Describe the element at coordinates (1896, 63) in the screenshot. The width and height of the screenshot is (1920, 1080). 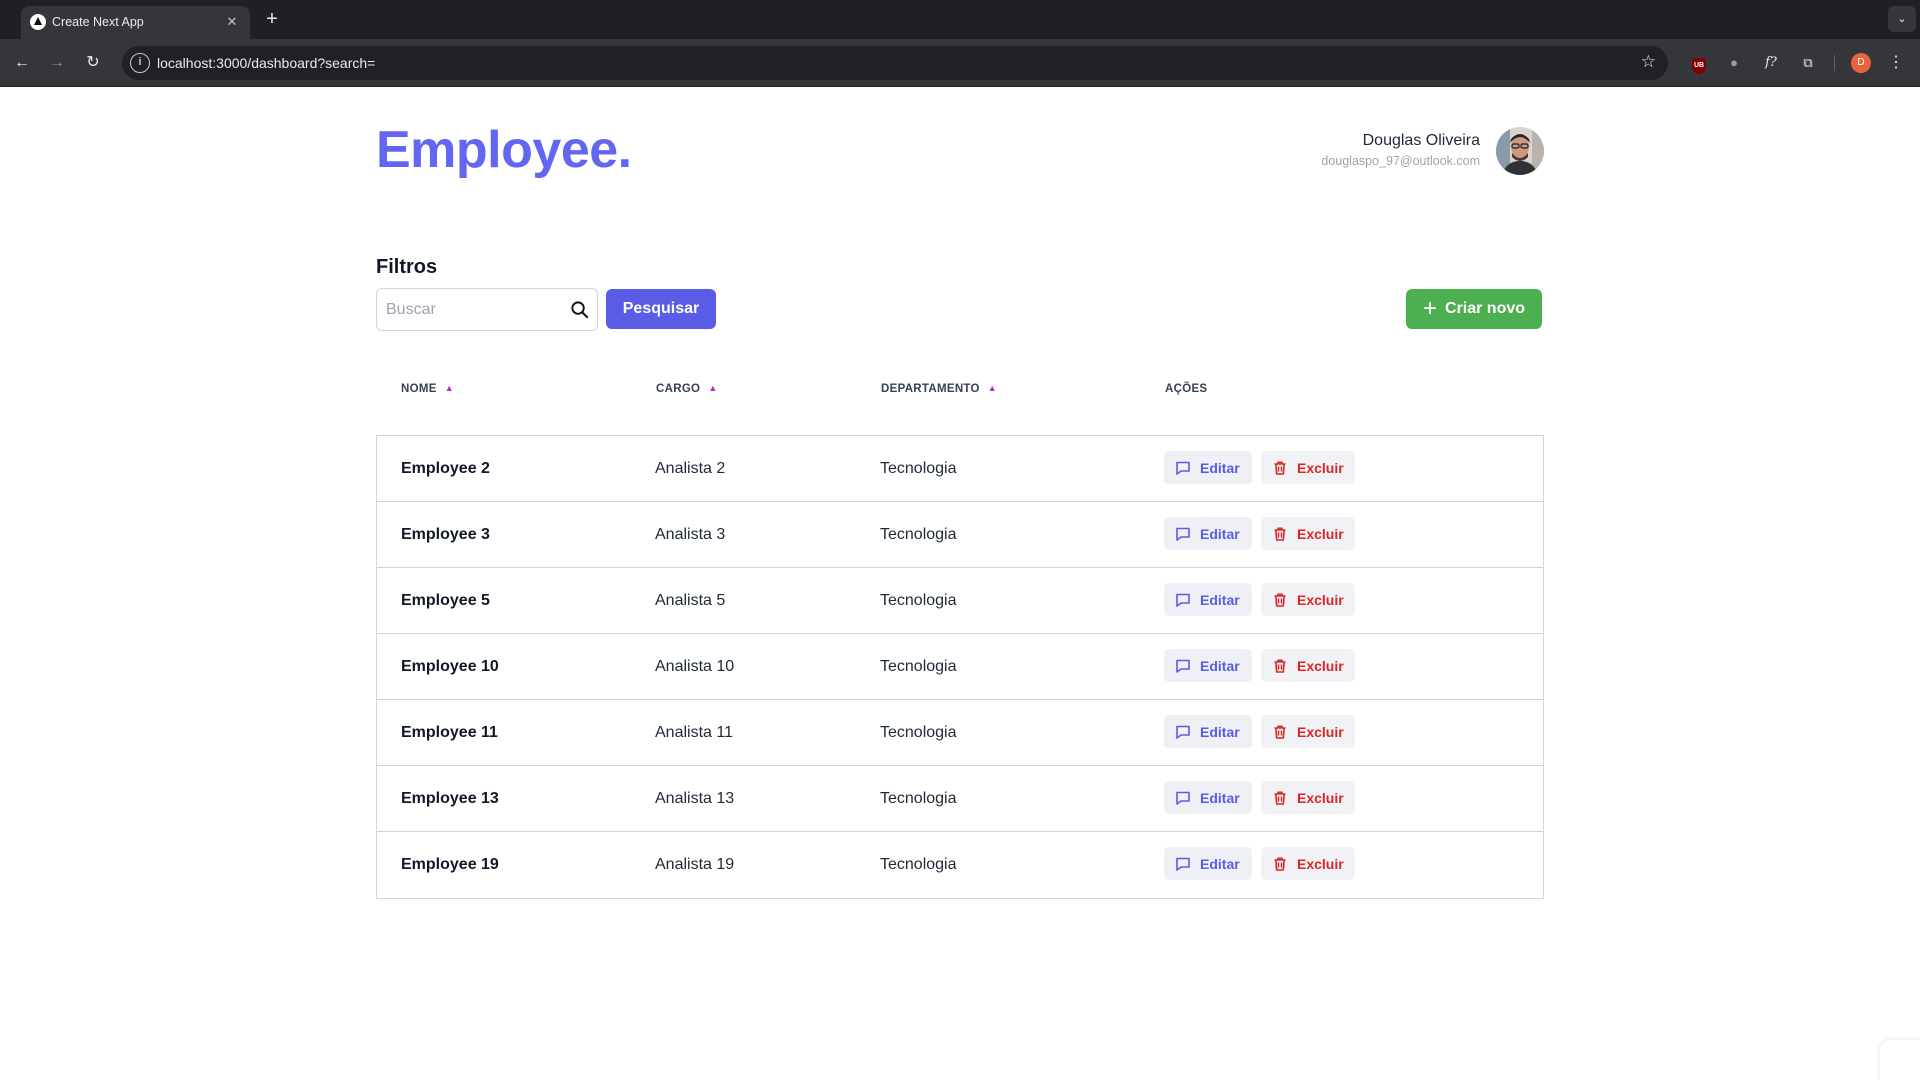
I see `browser-menu-icon: ⋮` at that location.